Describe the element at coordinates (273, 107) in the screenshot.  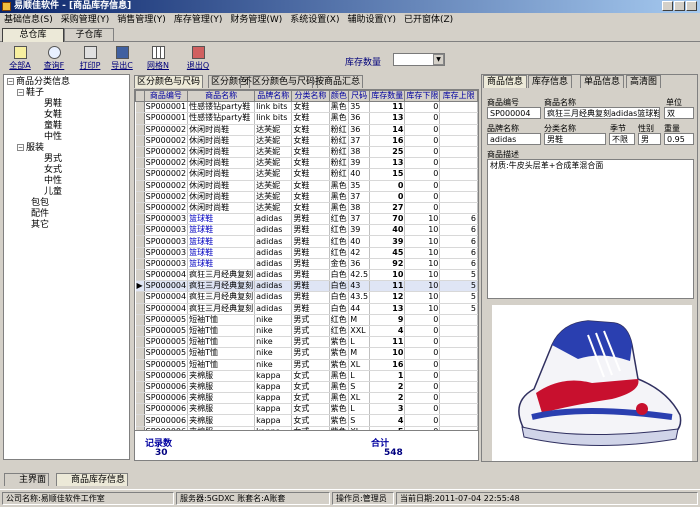
I see `table-cell: link bits` at that location.